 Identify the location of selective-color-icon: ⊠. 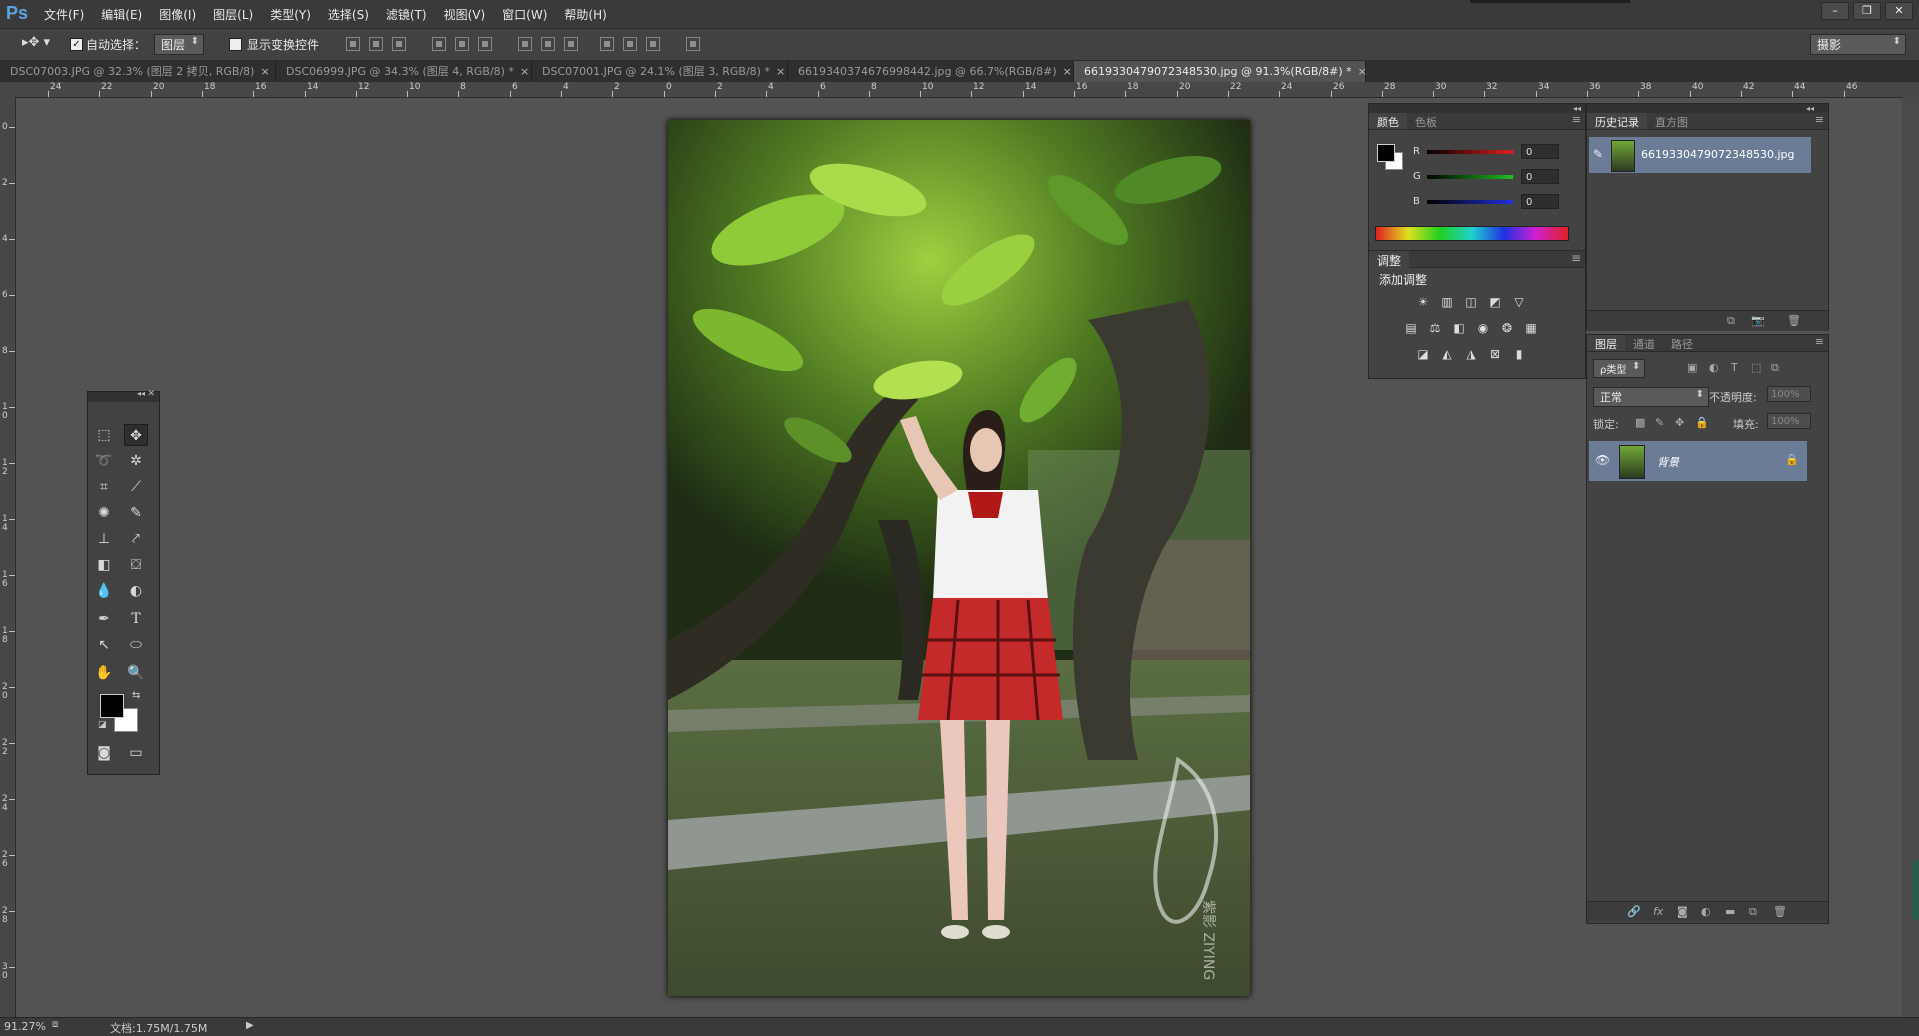
(1495, 354).